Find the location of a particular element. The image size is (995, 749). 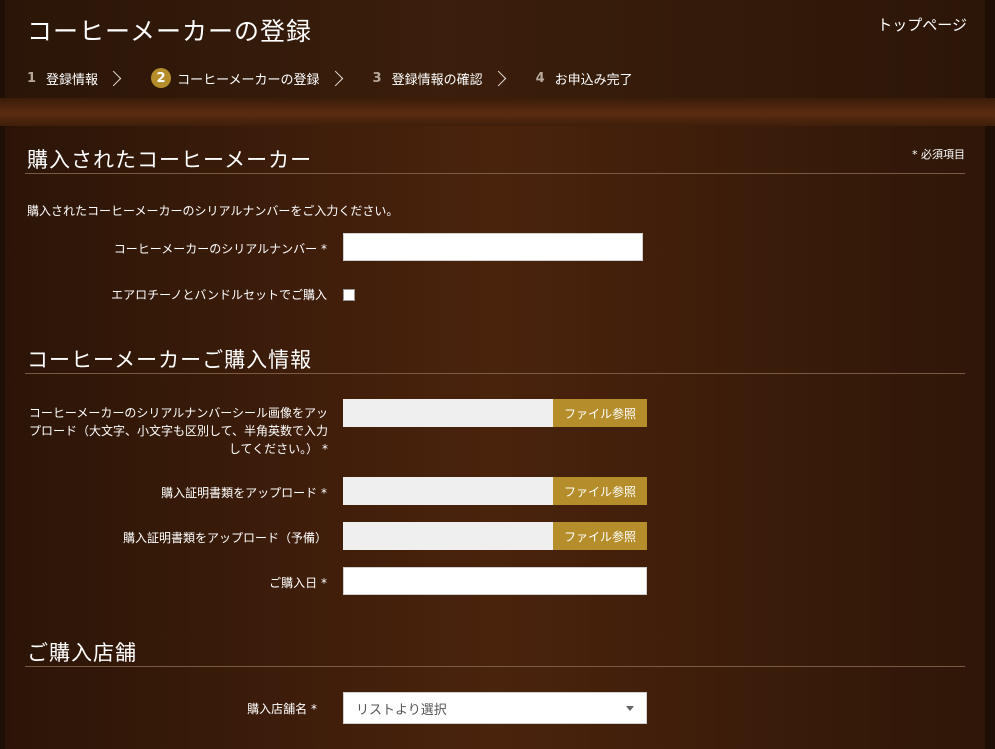

store-select-placeholder: リストより選択 is located at coordinates (401, 710).